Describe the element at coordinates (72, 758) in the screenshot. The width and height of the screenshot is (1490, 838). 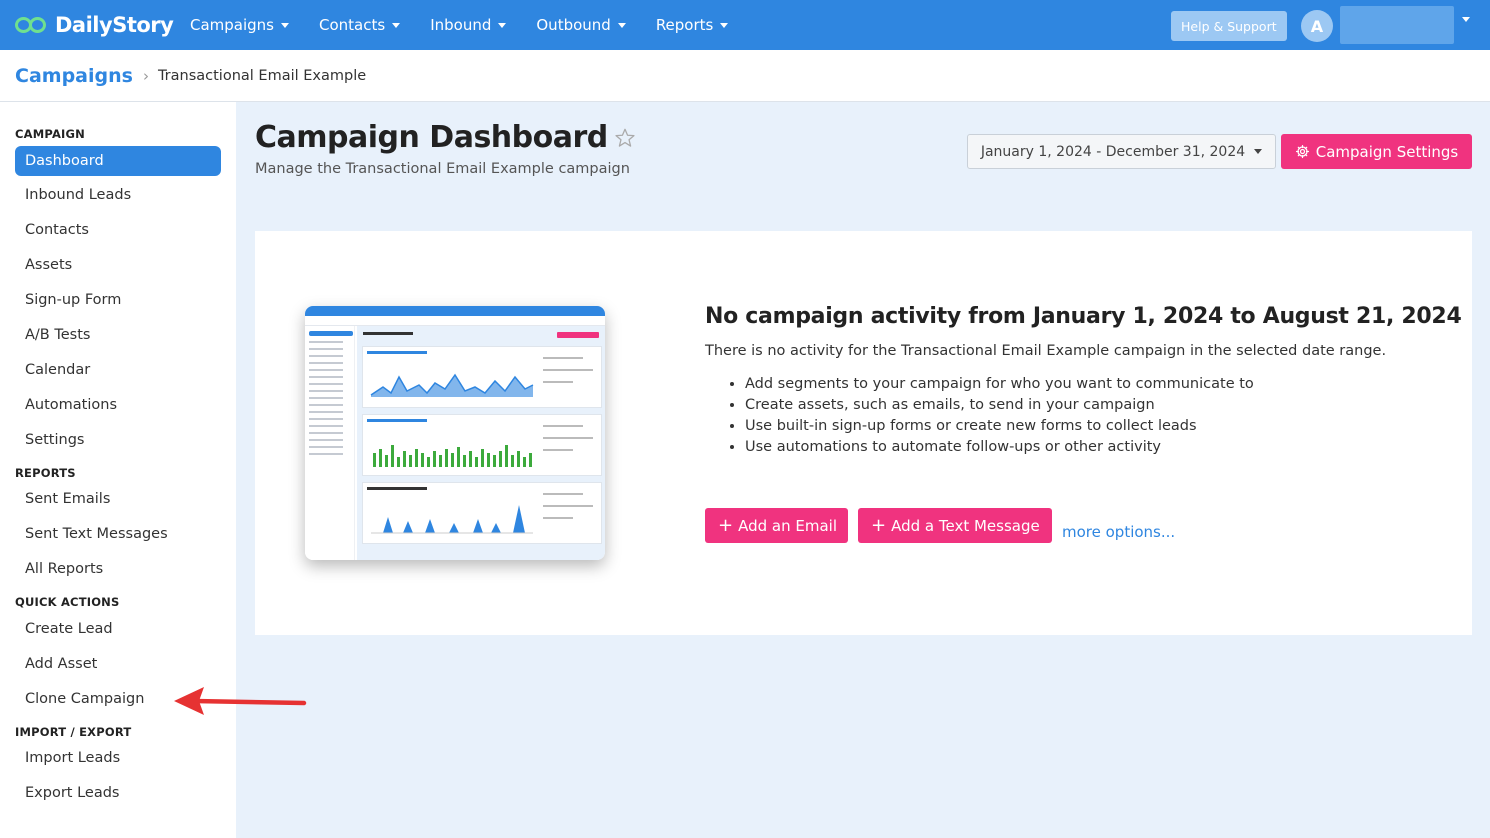
I see `sidebar-item-import-leads: Import Leads` at that location.